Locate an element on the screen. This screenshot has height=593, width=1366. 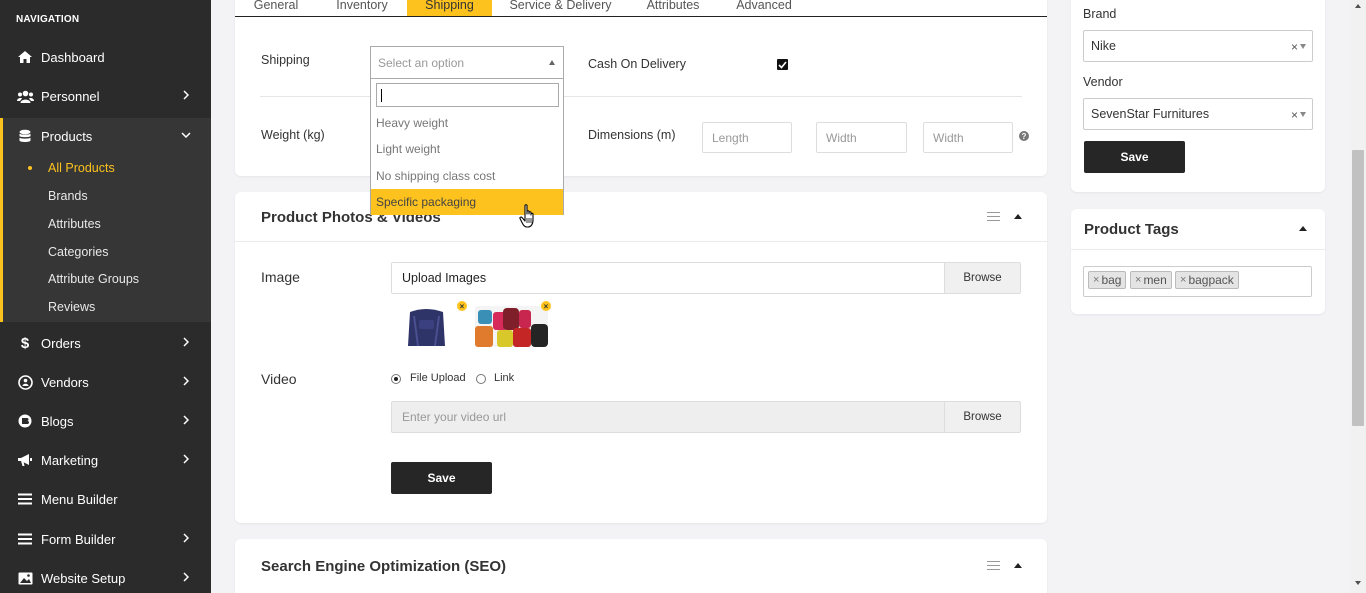
submenu-attribute-groups: Attribute Groups is located at coordinates (93, 279).